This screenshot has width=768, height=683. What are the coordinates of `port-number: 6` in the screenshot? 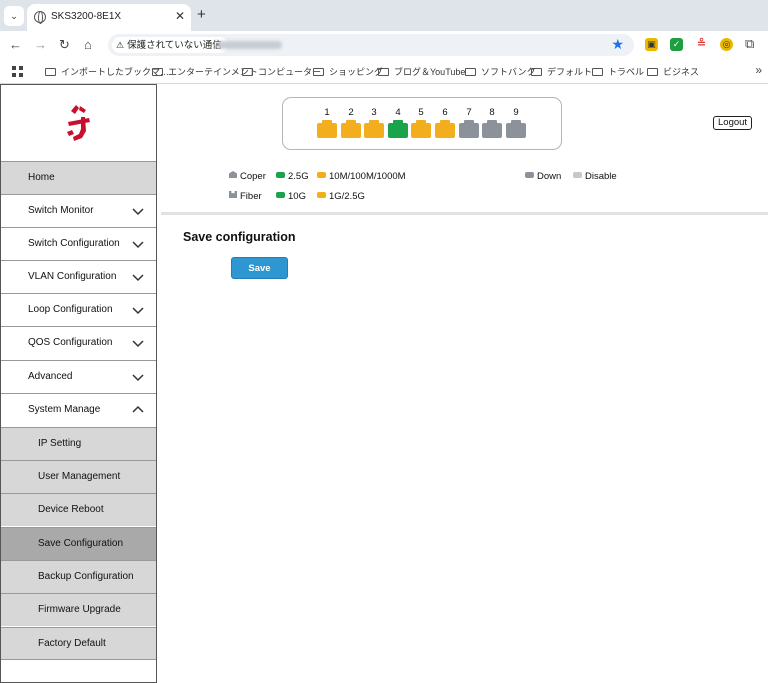 It's located at (445, 112).